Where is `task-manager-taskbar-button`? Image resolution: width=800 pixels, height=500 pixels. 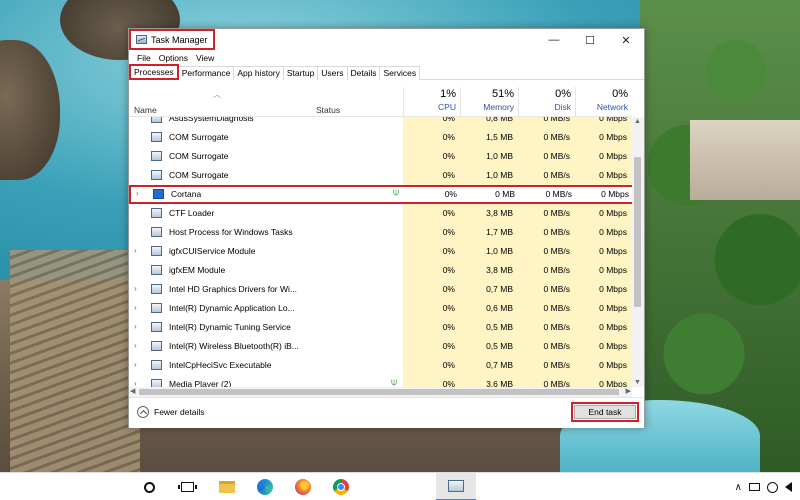
task-manager-taskbar-button is located at coordinates (456, 486).